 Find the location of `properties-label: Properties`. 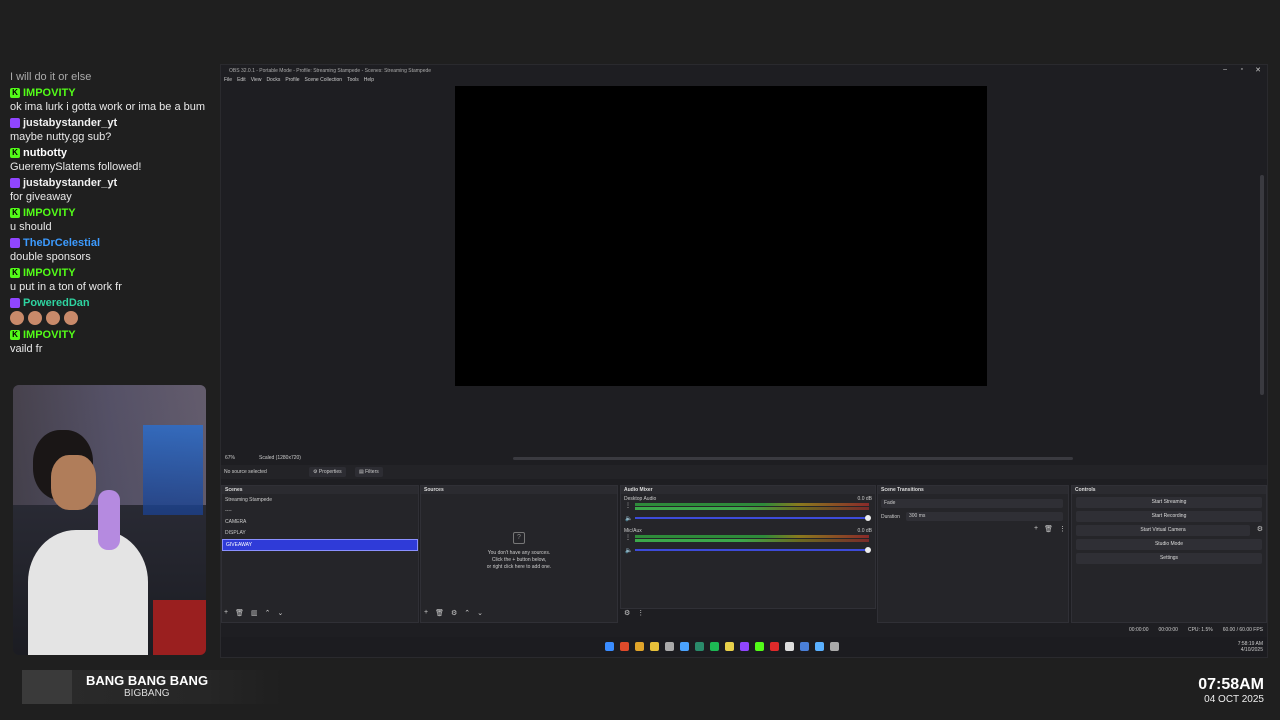

properties-label: Properties is located at coordinates (330, 472).